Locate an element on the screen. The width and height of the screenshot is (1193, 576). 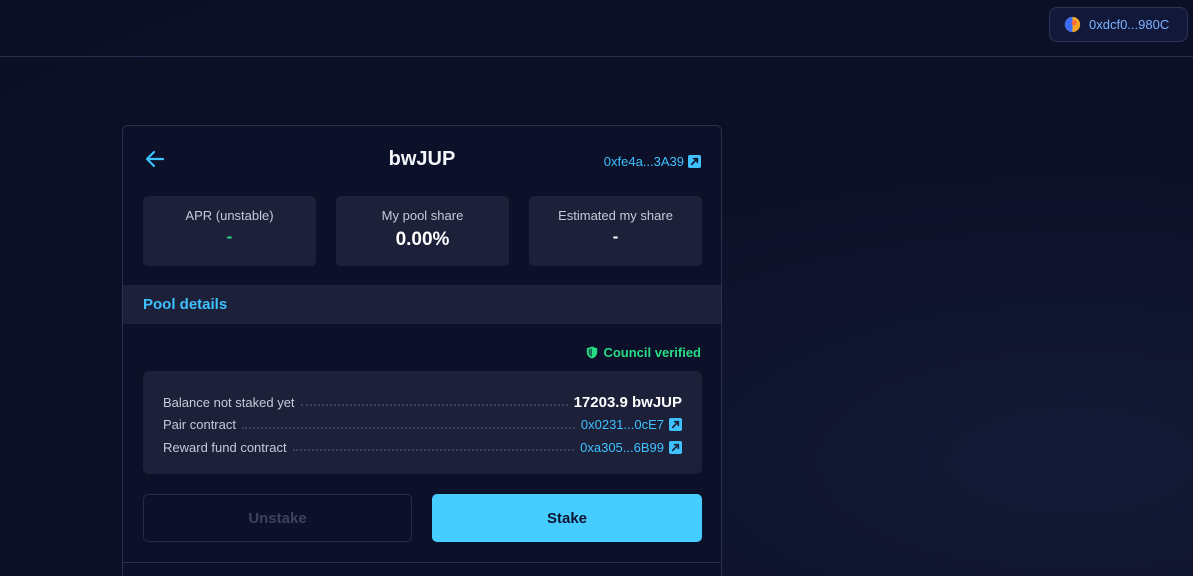
wallet-avatar-icon is located at coordinates (1072, 24).